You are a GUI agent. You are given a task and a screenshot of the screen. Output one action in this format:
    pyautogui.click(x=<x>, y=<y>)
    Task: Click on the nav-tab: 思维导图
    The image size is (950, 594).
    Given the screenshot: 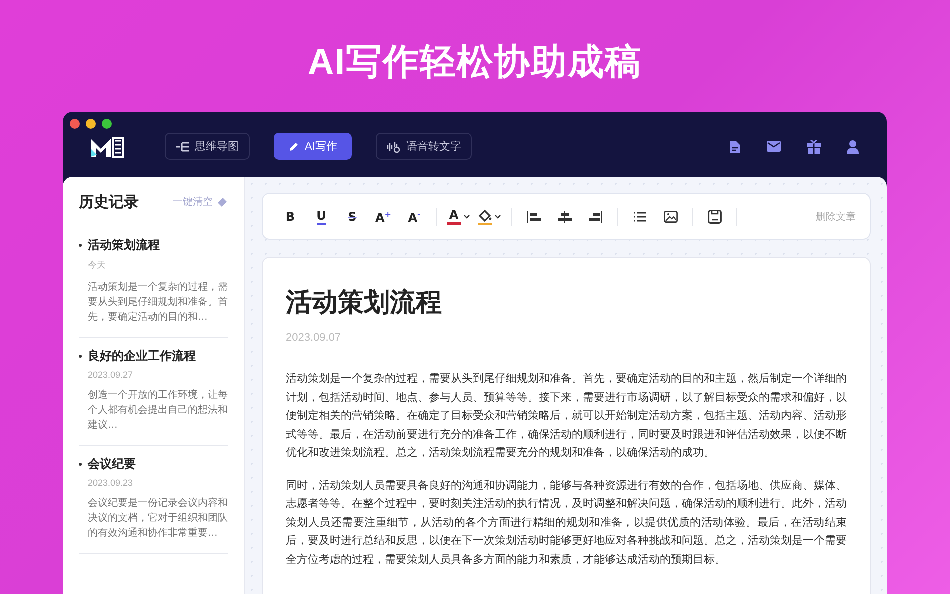 What is the action you would take?
    pyautogui.click(x=207, y=146)
    